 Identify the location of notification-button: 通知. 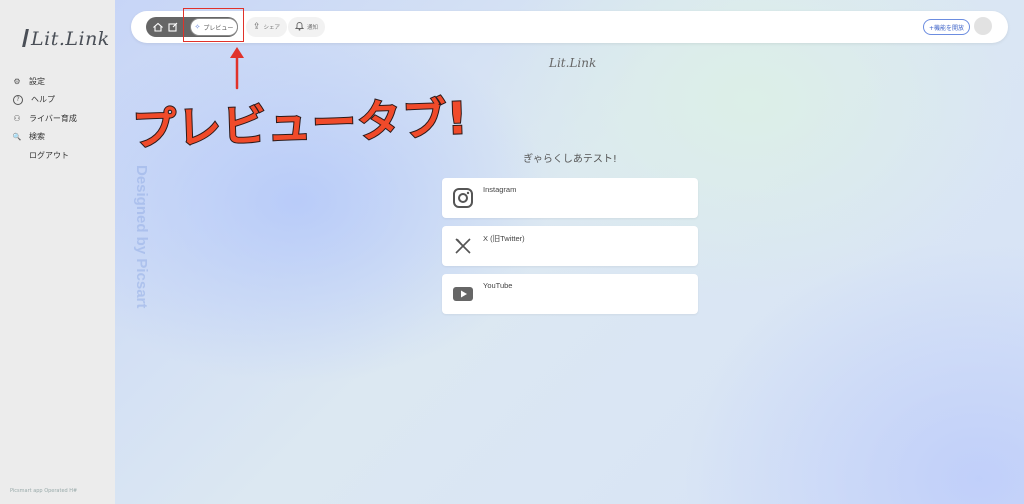
(307, 27).